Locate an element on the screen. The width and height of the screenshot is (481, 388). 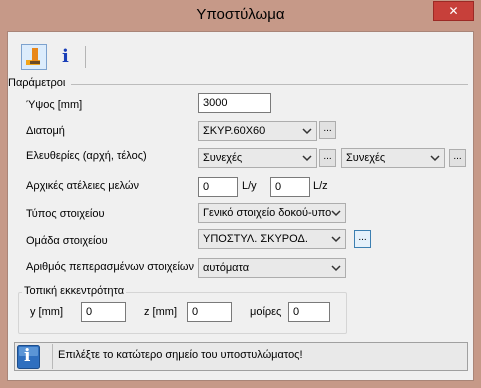
finite-elements-value: αυτόματα is located at coordinates (226, 268).